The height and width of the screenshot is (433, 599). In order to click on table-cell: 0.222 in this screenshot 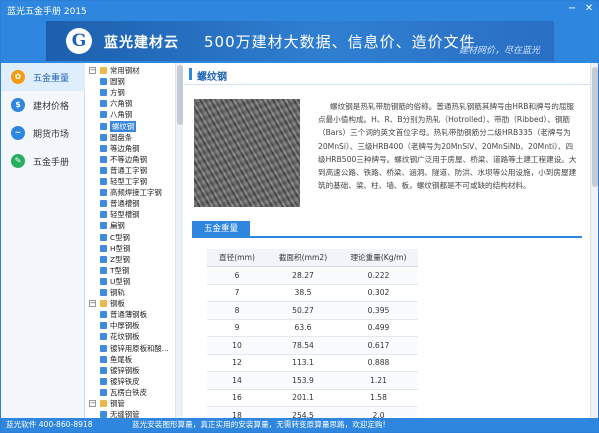, I will do `click(378, 275)`.